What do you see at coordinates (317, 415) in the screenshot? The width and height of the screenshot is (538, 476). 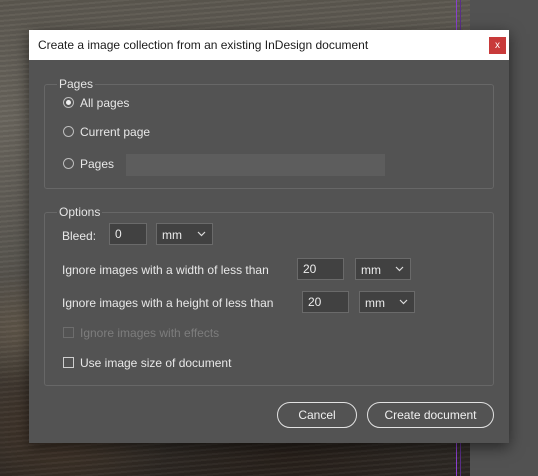 I see `cancel-button: Cancel` at bounding box center [317, 415].